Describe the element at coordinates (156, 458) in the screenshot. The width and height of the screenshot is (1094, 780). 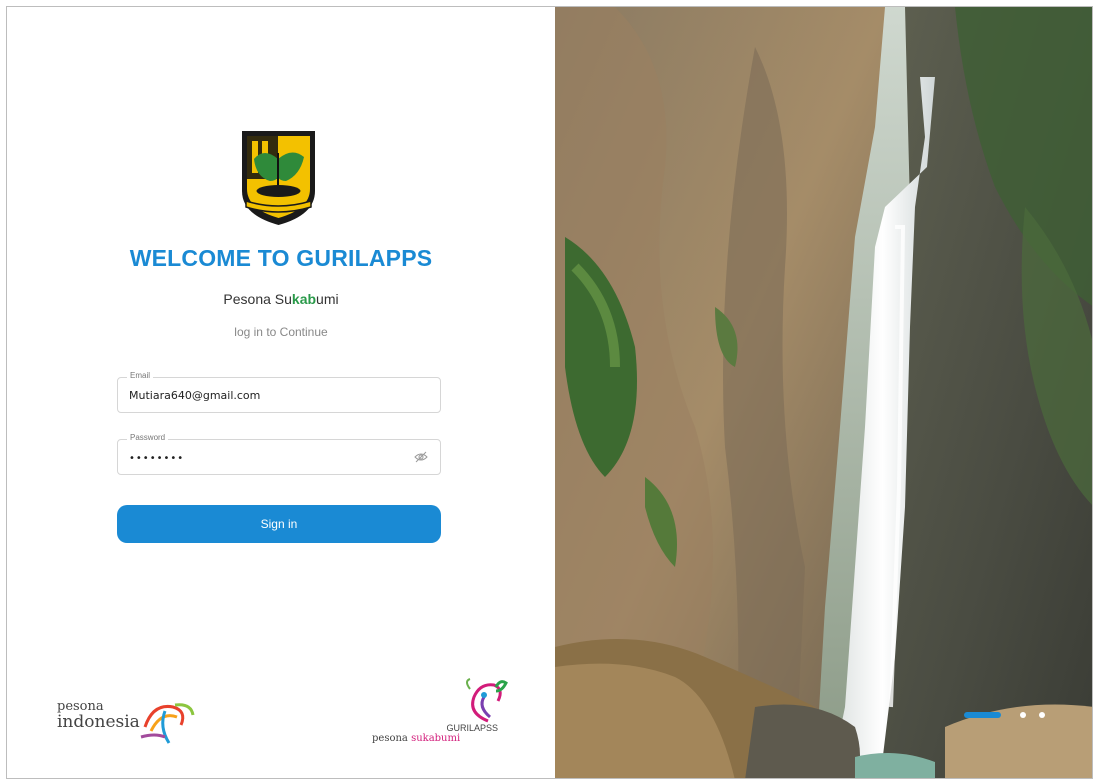
I see `password-value: ••••••••` at that location.